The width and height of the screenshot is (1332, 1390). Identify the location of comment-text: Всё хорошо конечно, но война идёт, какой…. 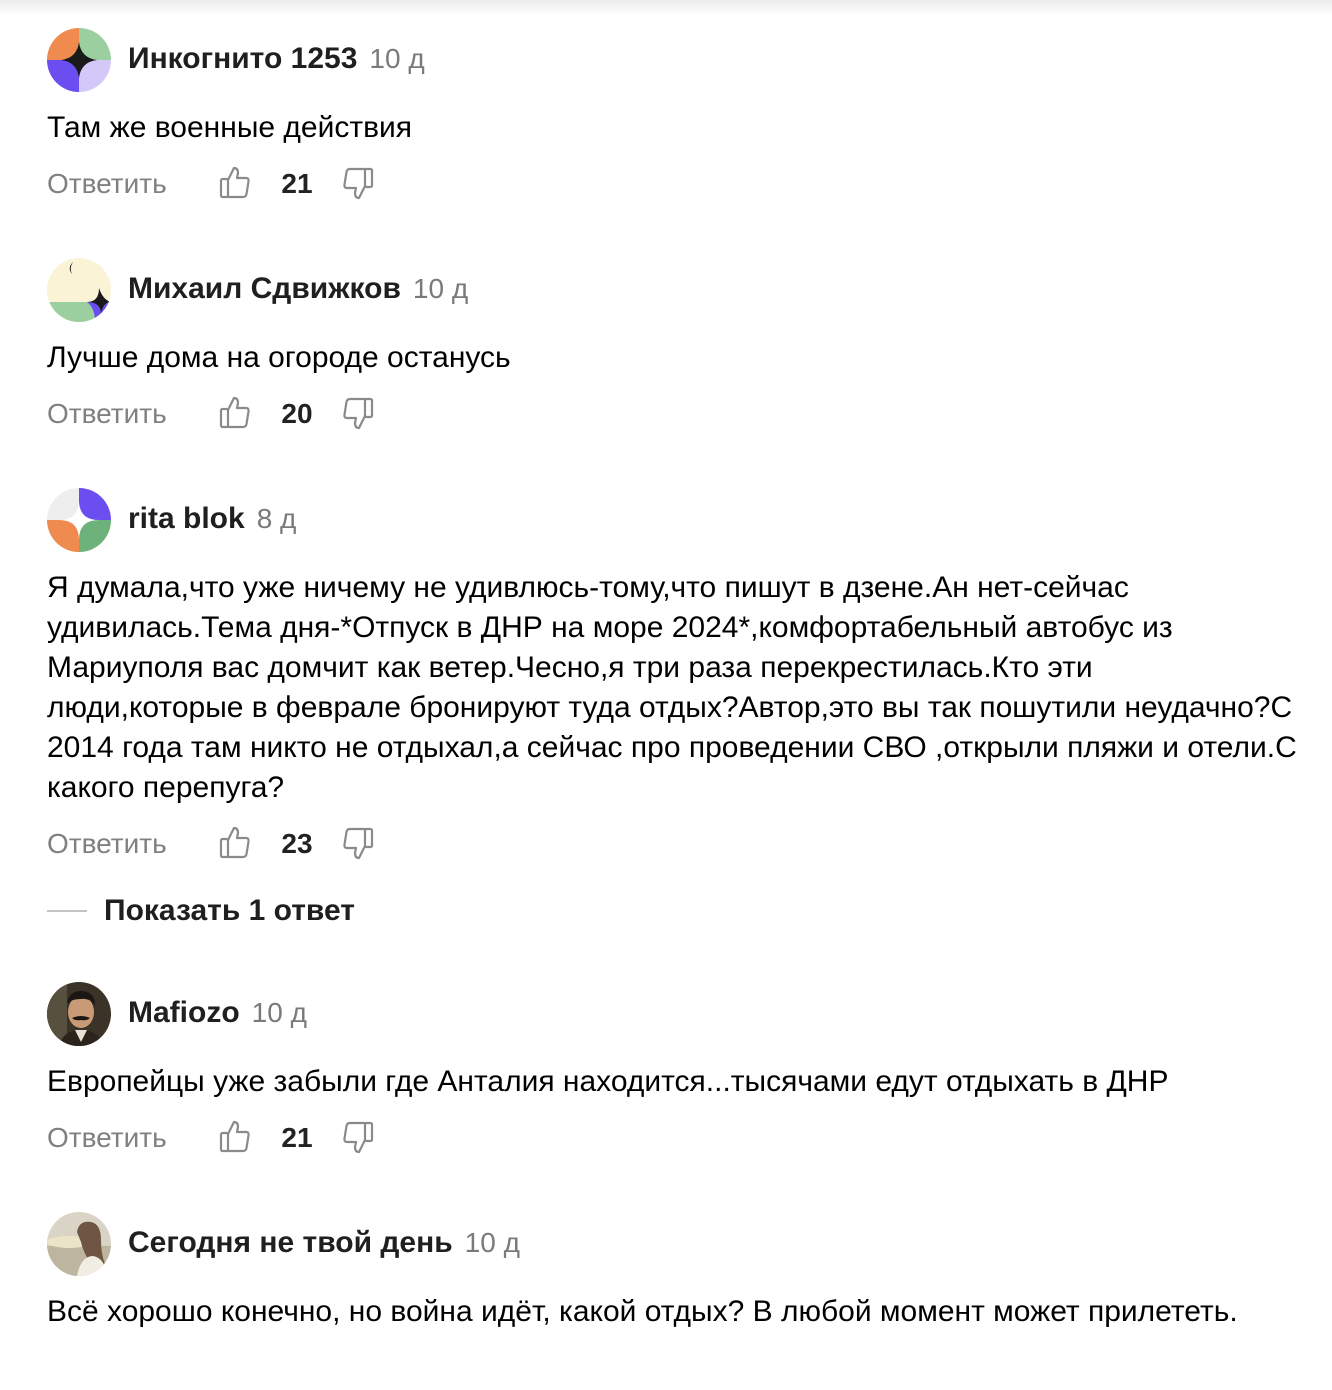
(642, 1311).